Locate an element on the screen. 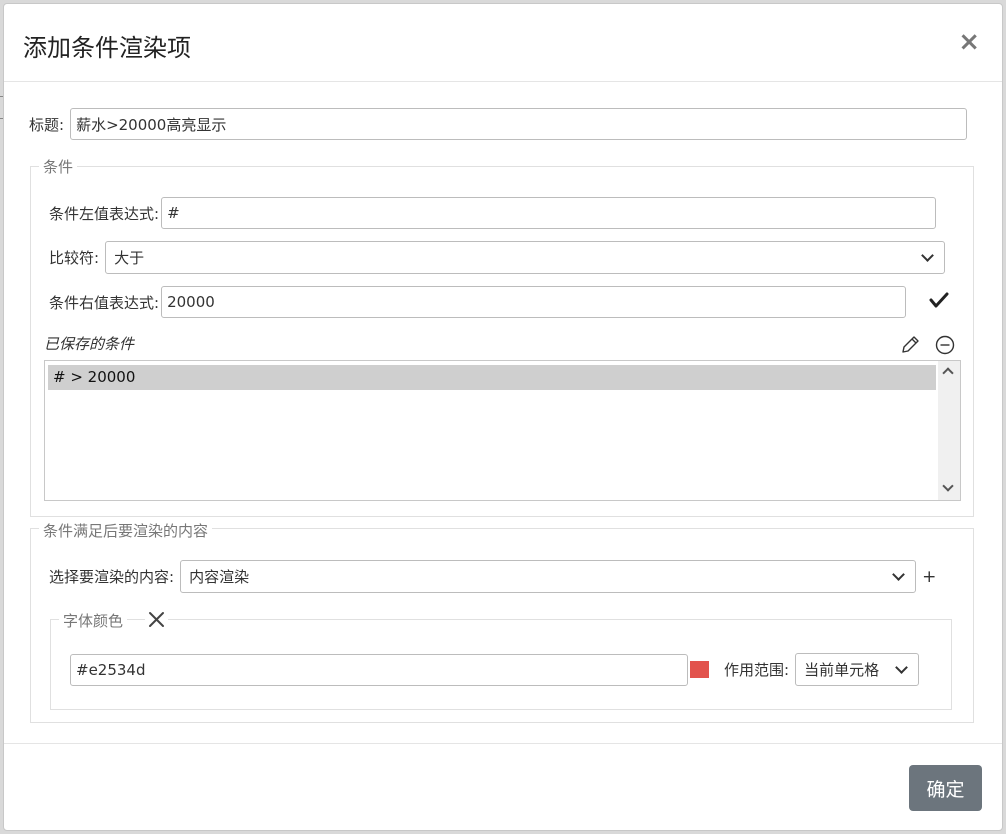 The image size is (1006, 834). scope-label: 作用范围: is located at coordinates (757, 670).